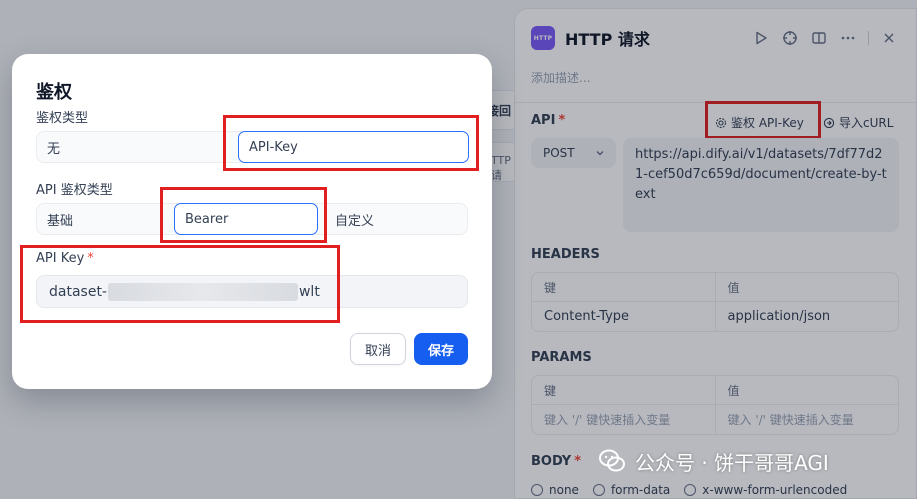 This screenshot has width=917, height=499. Describe the element at coordinates (105, 219) in the screenshot. I see `api-auth-type-basic: 基础` at that location.